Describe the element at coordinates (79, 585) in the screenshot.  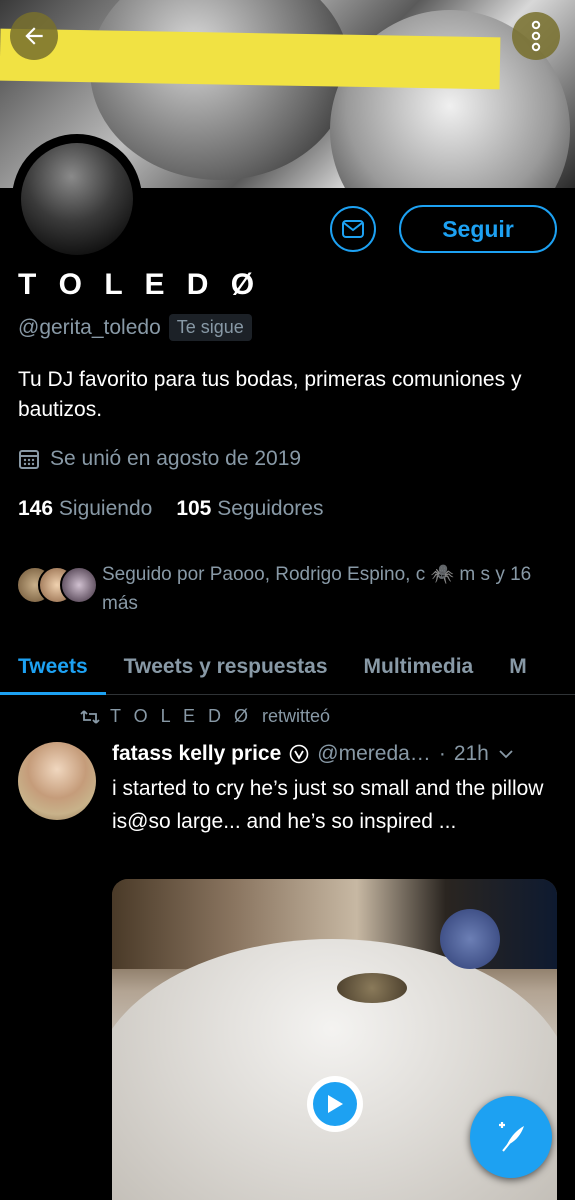
I see `avatar` at that location.